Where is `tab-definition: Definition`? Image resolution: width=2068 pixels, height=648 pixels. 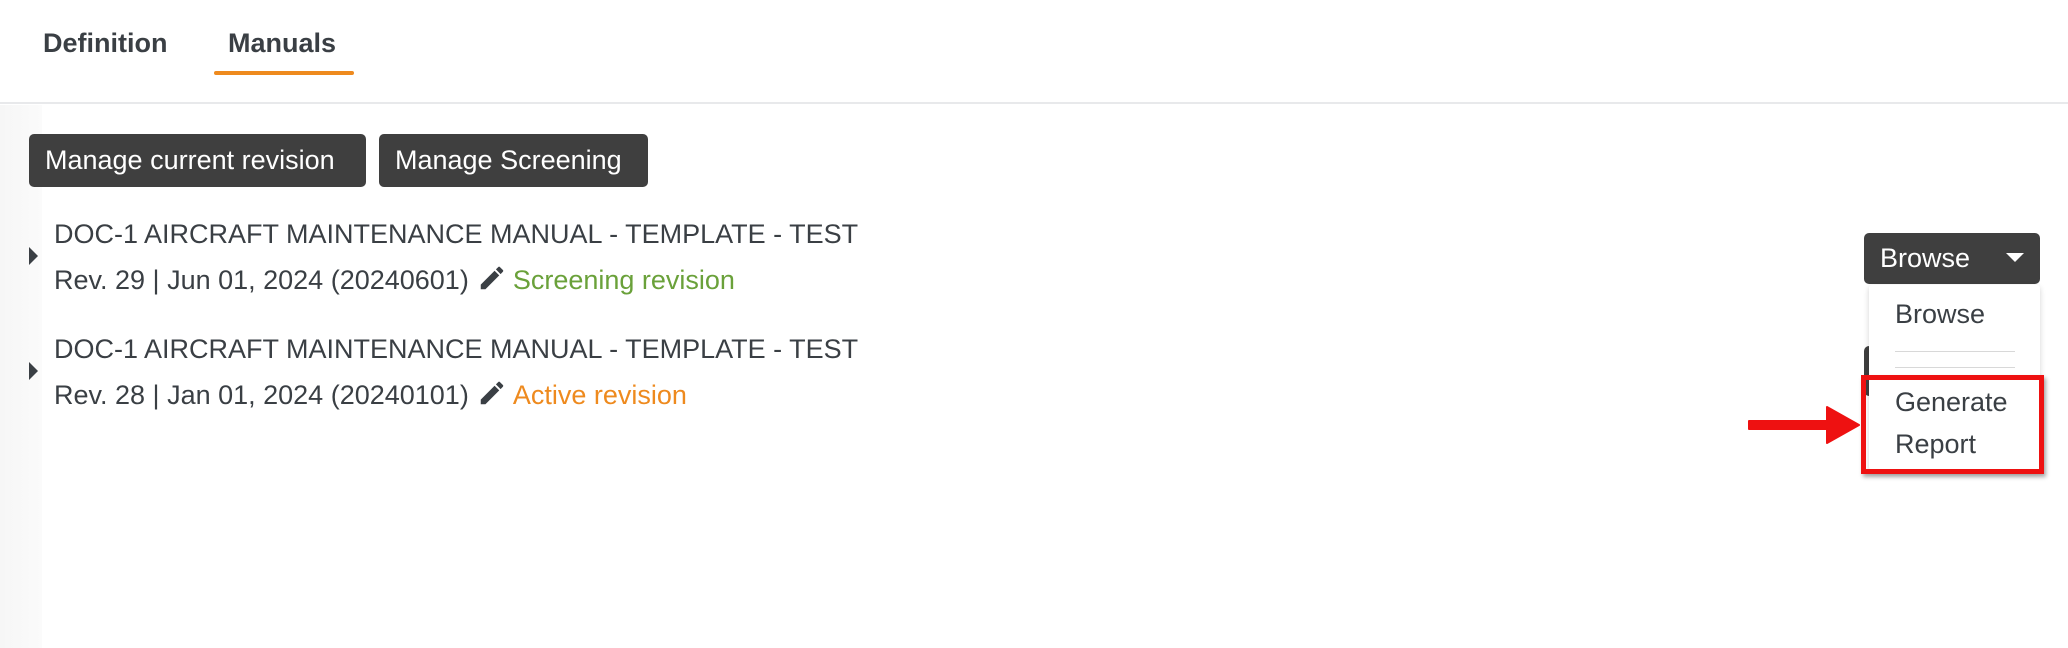 tab-definition: Definition is located at coordinates (105, 50).